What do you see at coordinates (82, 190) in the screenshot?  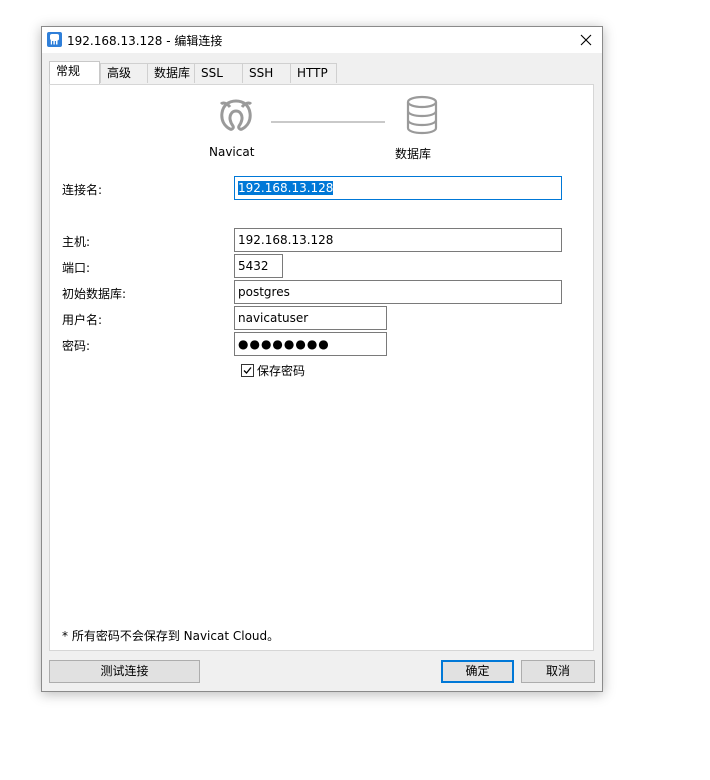 I see `connection-name-label: 连接名:` at bounding box center [82, 190].